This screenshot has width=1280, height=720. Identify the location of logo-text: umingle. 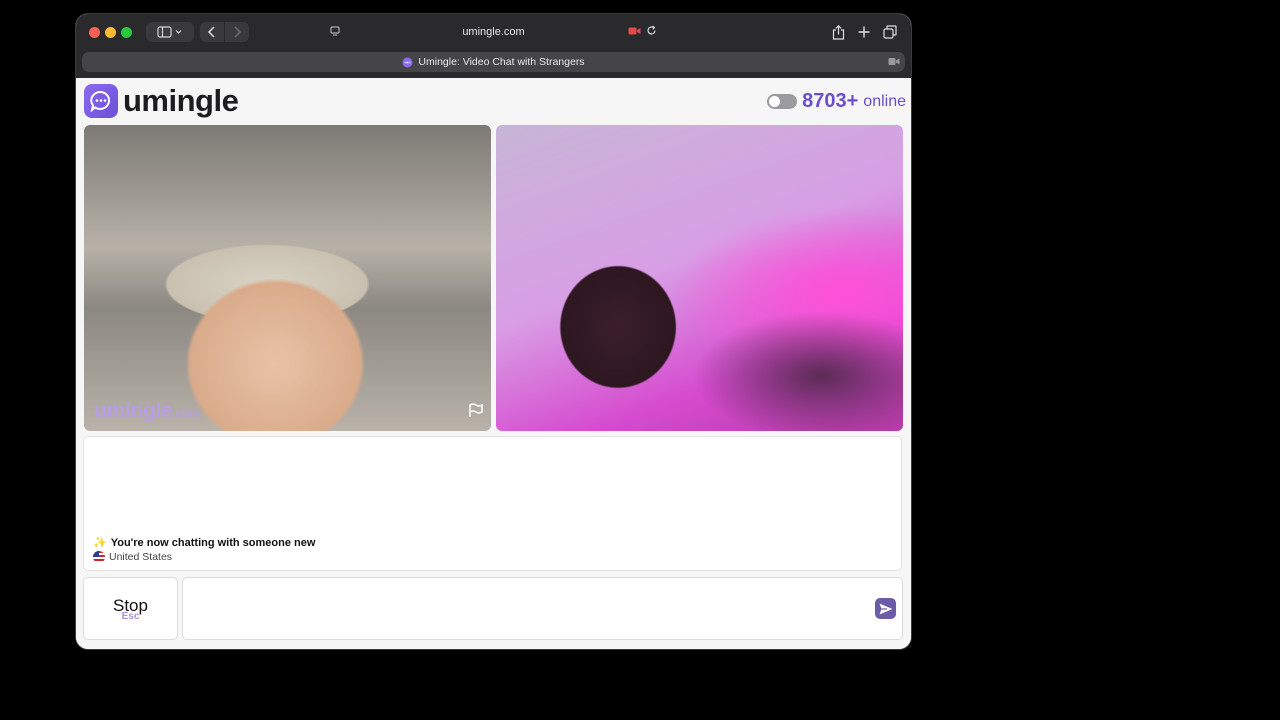
(181, 100).